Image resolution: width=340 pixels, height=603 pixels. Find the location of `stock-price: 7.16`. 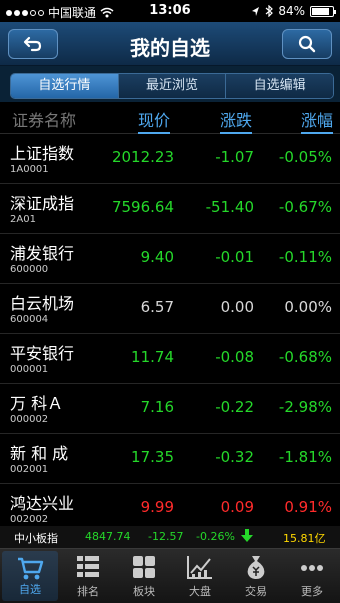

stock-price: 7.16 is located at coordinates (157, 407).